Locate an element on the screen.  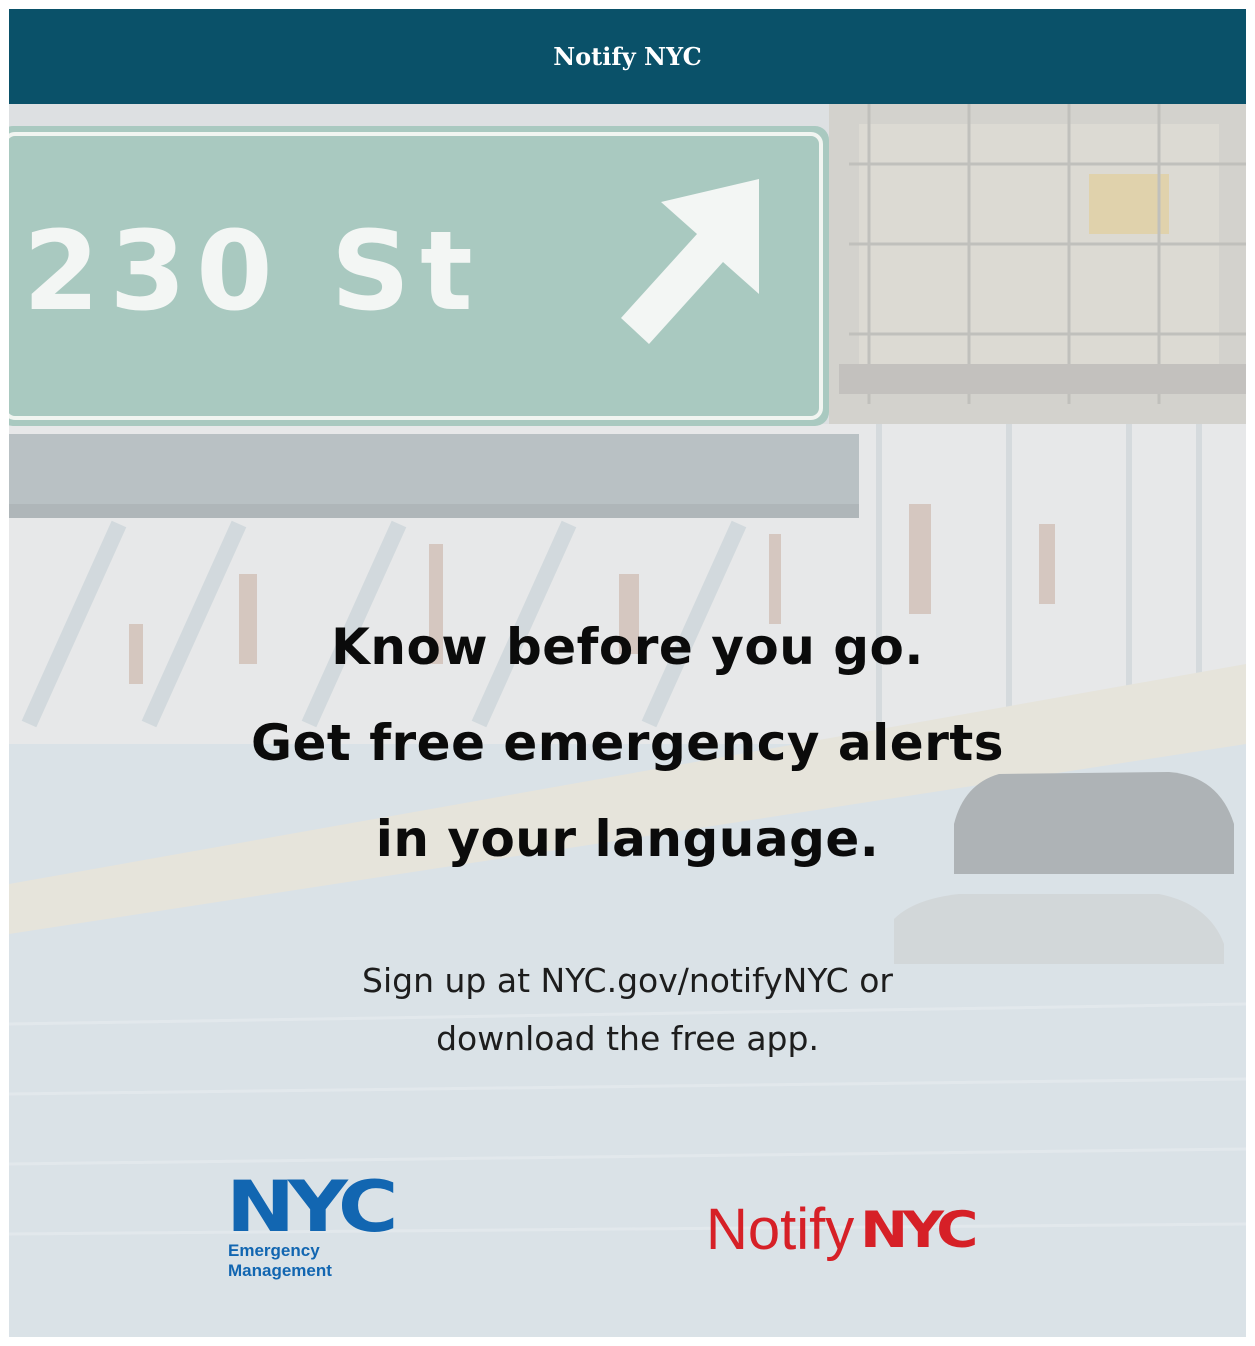
signup-line-1: Sign up at NYC.gov/notifyNYC or is located at coordinates (627, 980).